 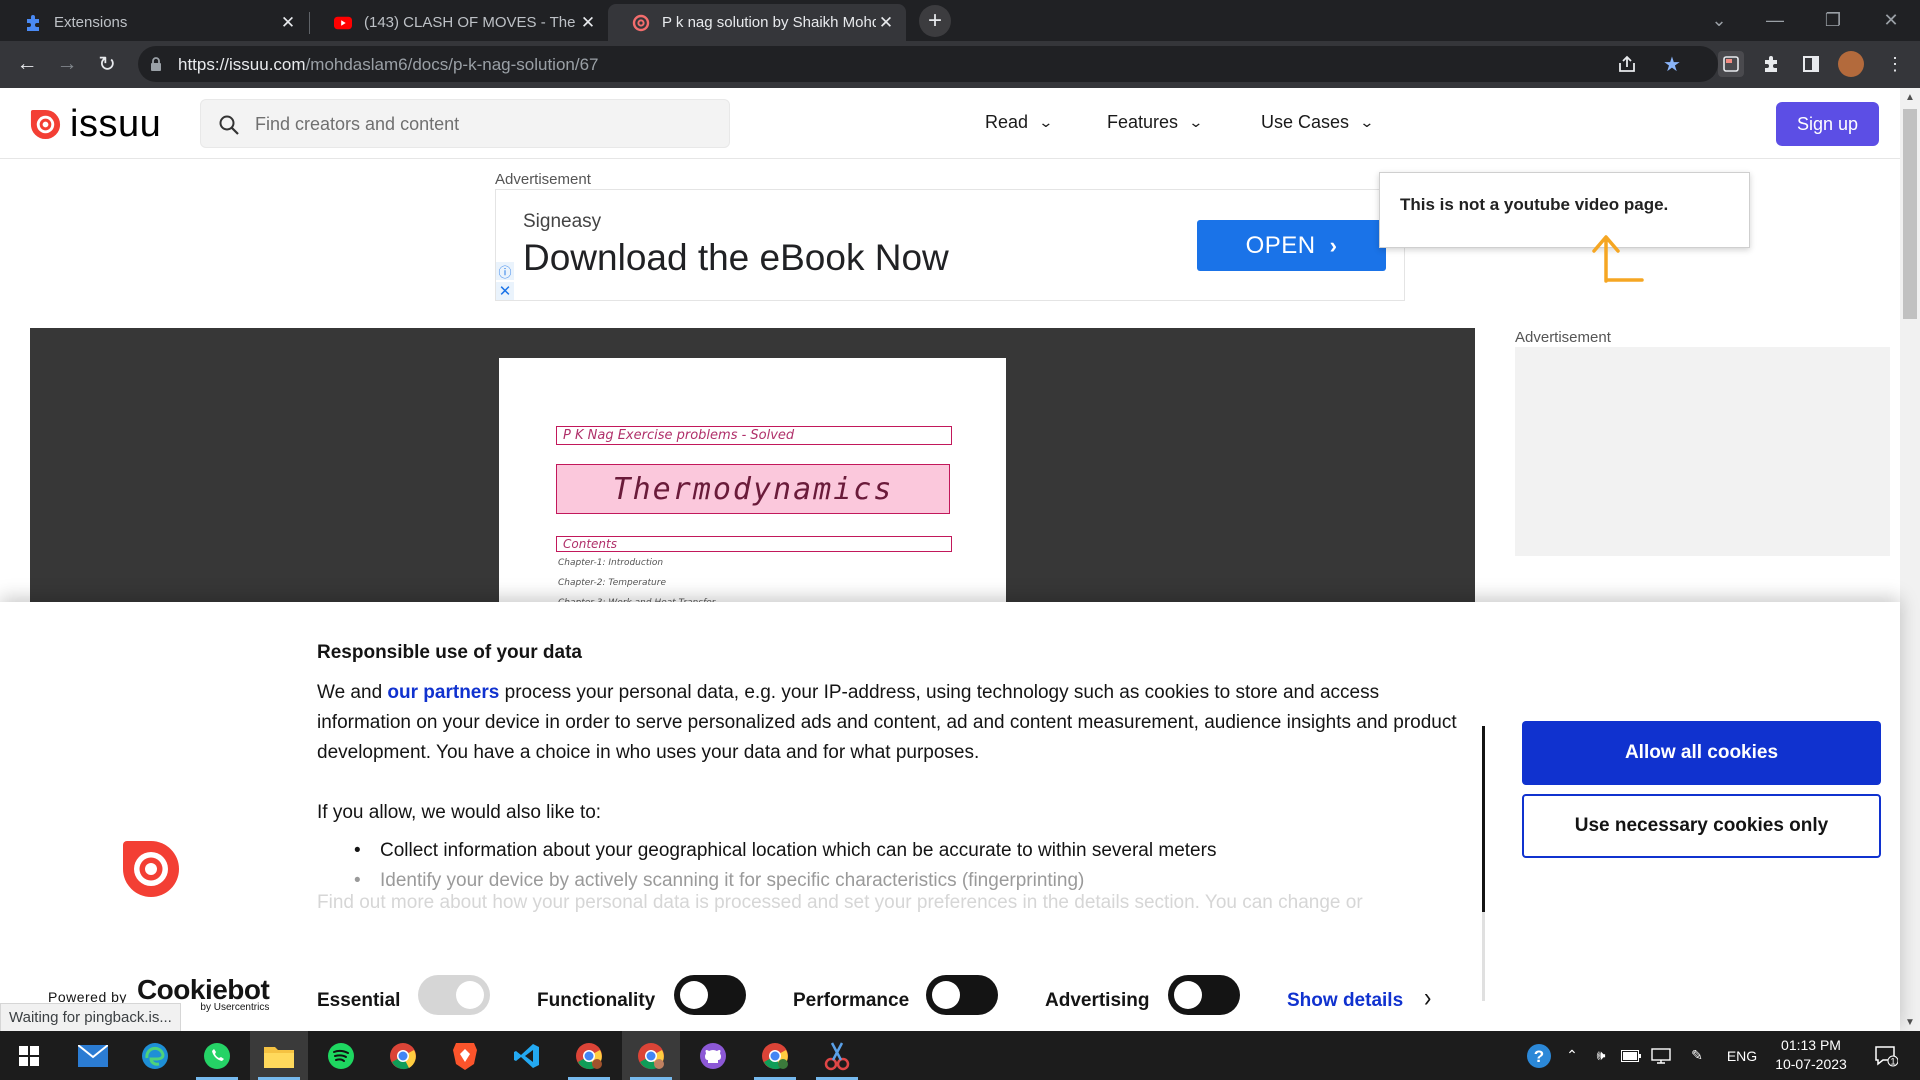 What do you see at coordinates (1318, 122) in the screenshot?
I see `nav-use-cases: Use Cases ⌄` at bounding box center [1318, 122].